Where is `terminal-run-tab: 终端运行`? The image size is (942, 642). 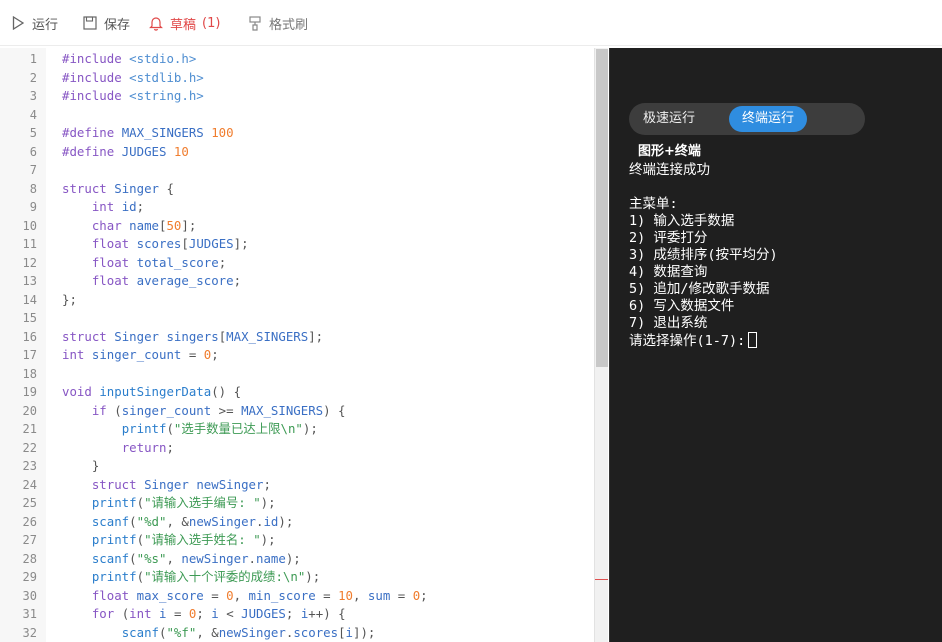 terminal-run-tab: 终端运行 is located at coordinates (768, 119).